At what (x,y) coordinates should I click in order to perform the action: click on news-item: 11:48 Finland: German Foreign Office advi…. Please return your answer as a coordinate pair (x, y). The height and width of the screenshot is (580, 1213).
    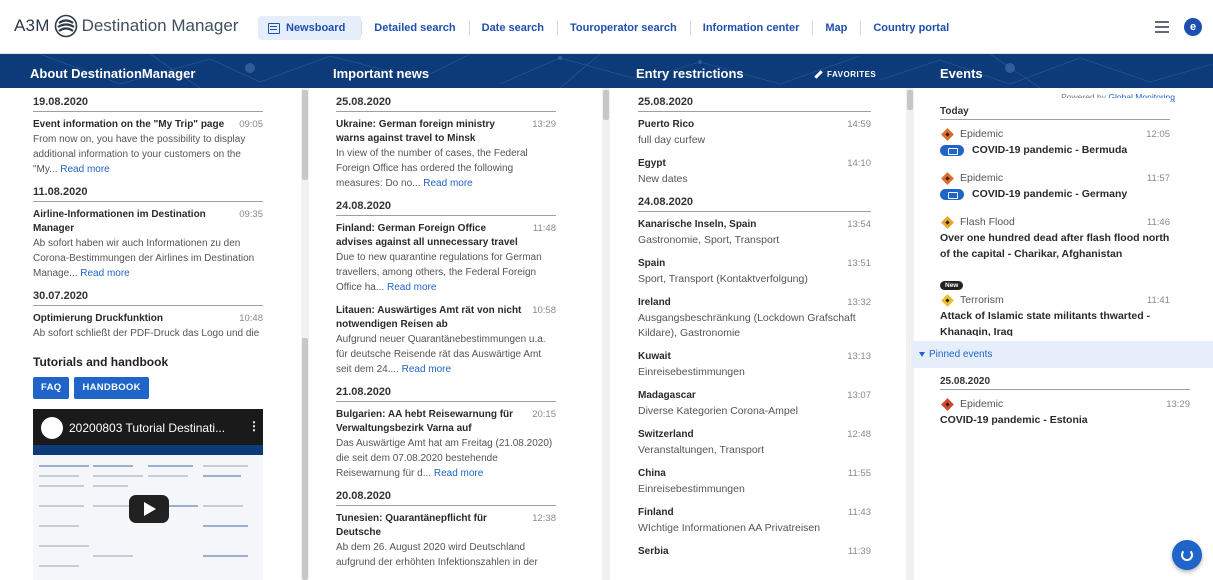
    Looking at the image, I should click on (446, 258).